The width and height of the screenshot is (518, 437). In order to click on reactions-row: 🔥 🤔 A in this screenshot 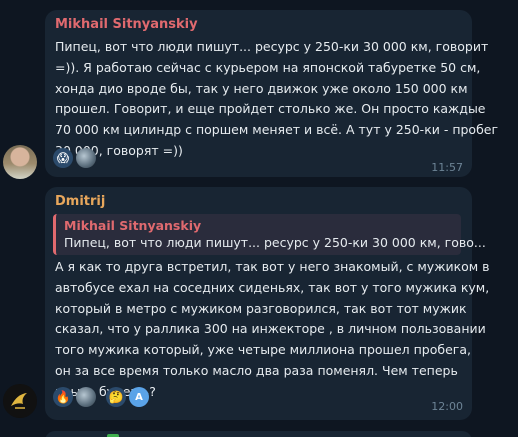, I will do `click(101, 397)`.